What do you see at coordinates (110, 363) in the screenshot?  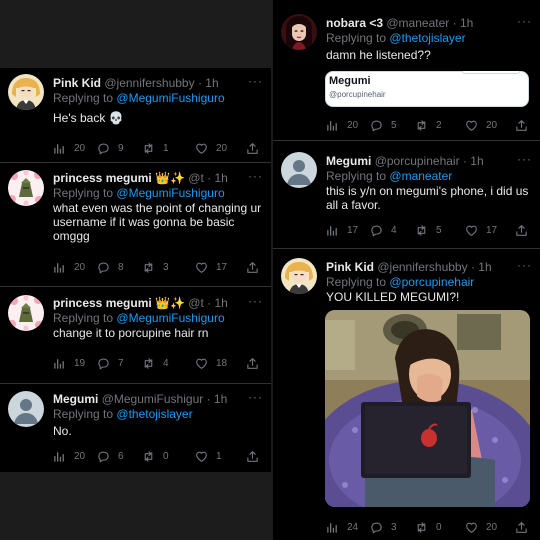 I see `reply-button: 7` at bounding box center [110, 363].